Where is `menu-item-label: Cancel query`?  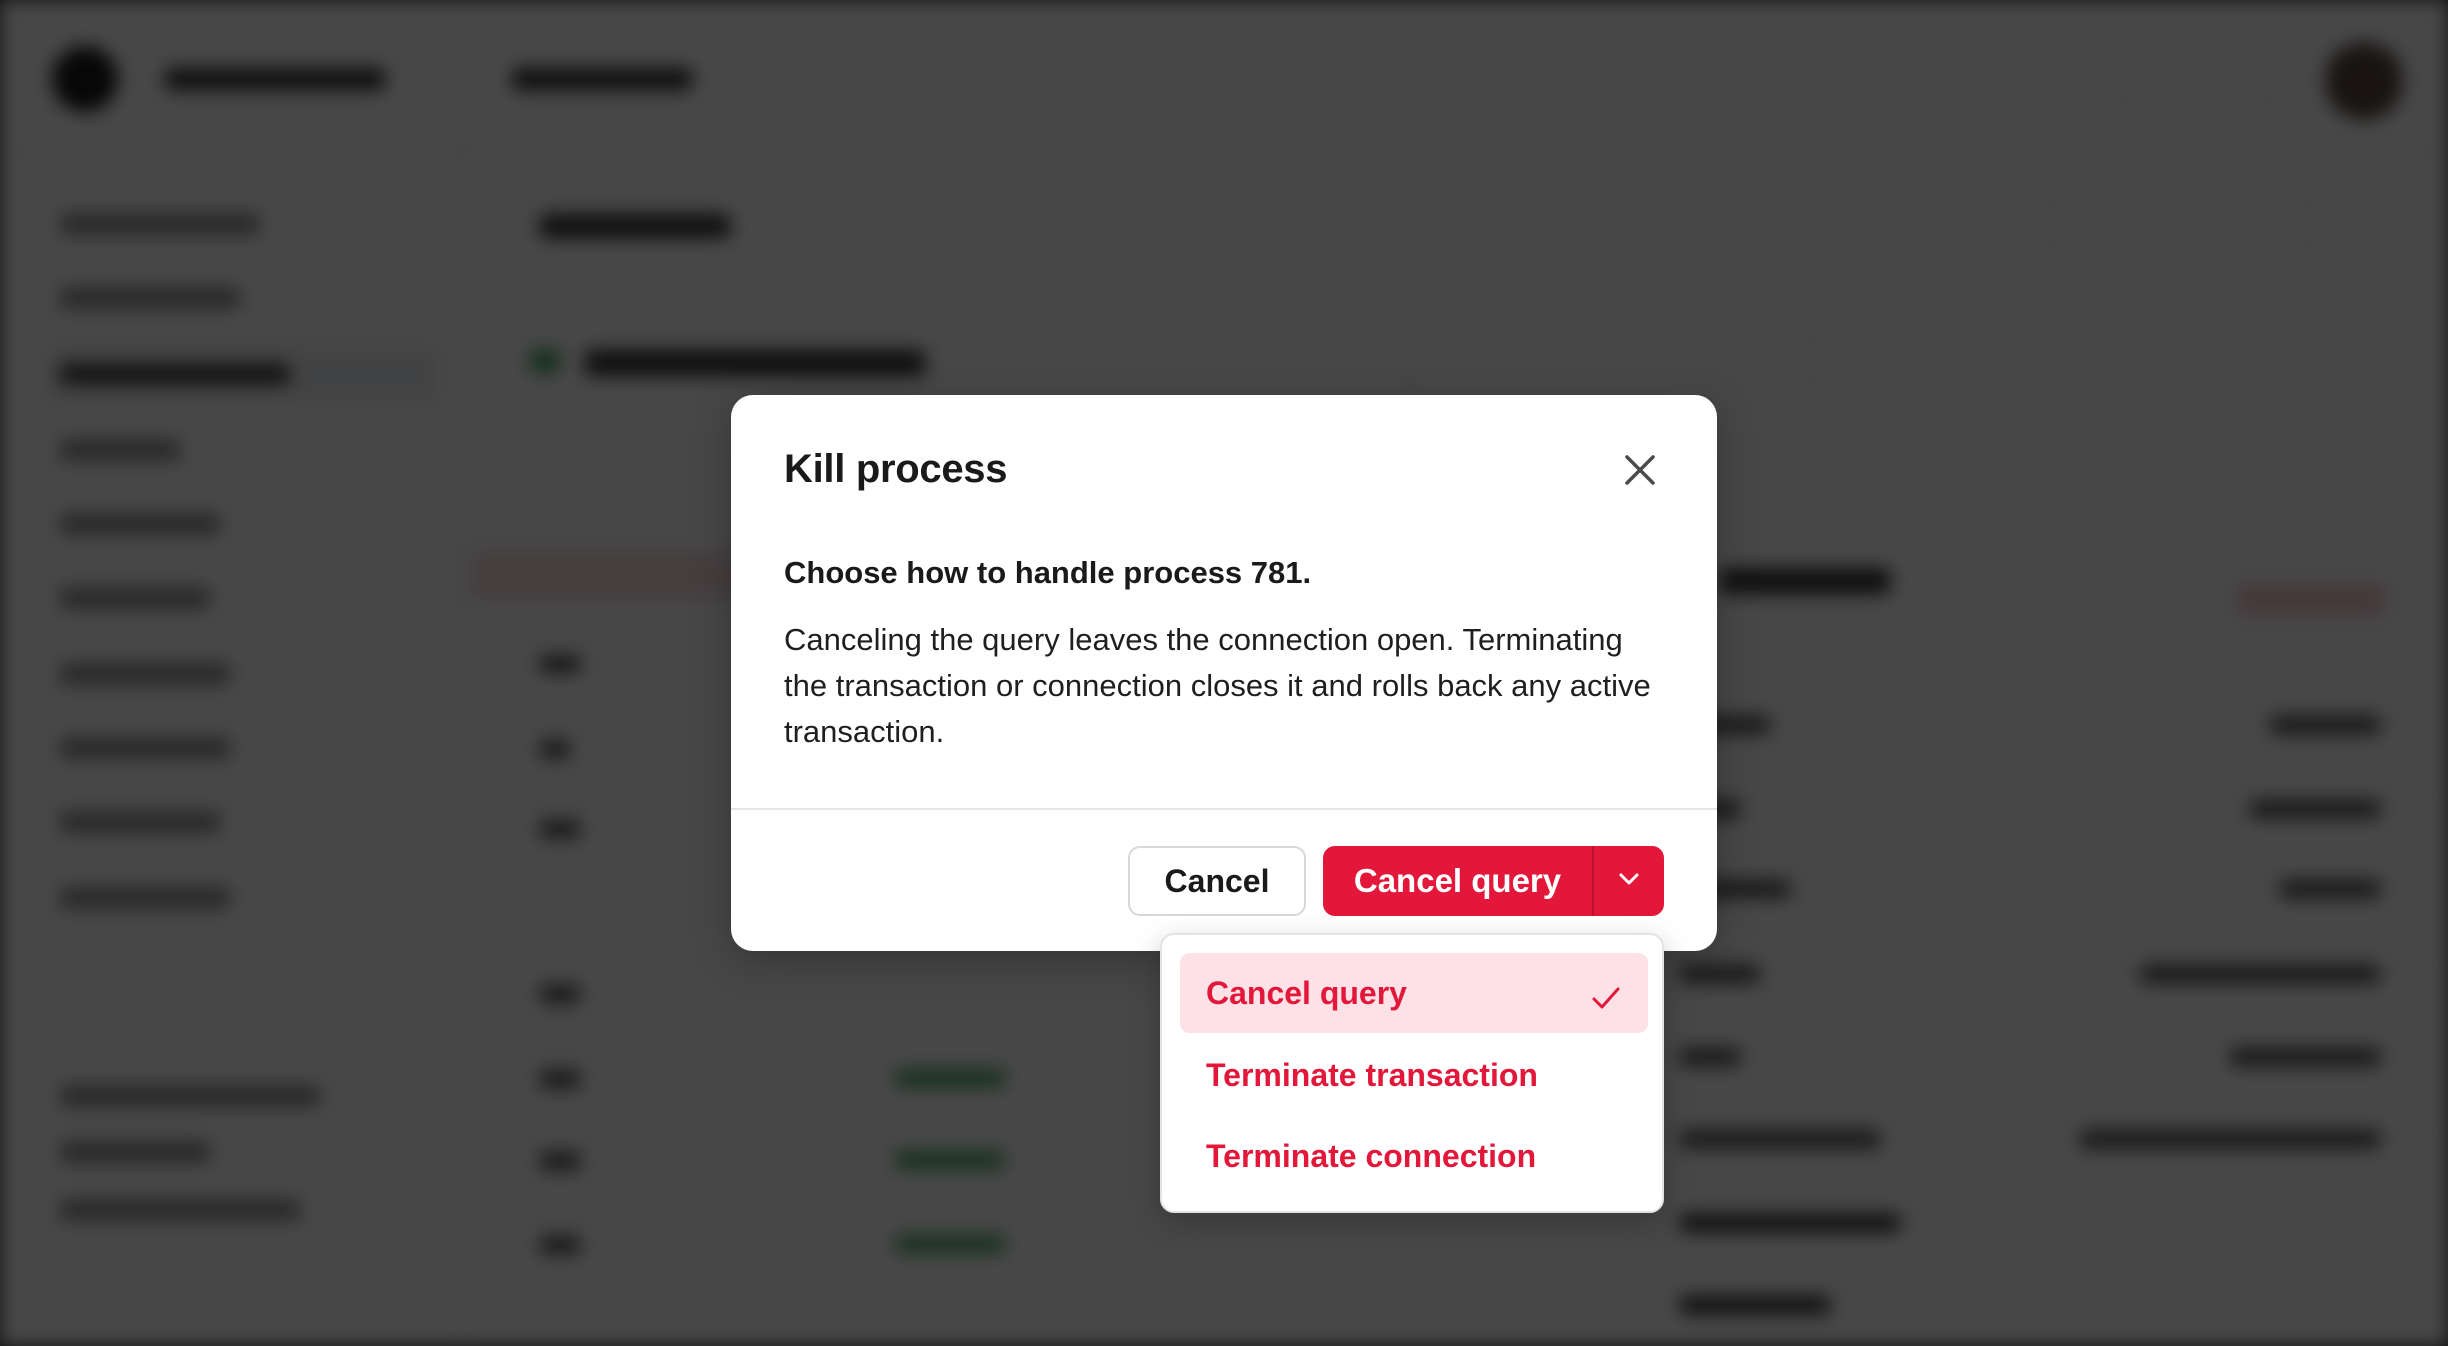
menu-item-label: Cancel query is located at coordinates (1306, 992).